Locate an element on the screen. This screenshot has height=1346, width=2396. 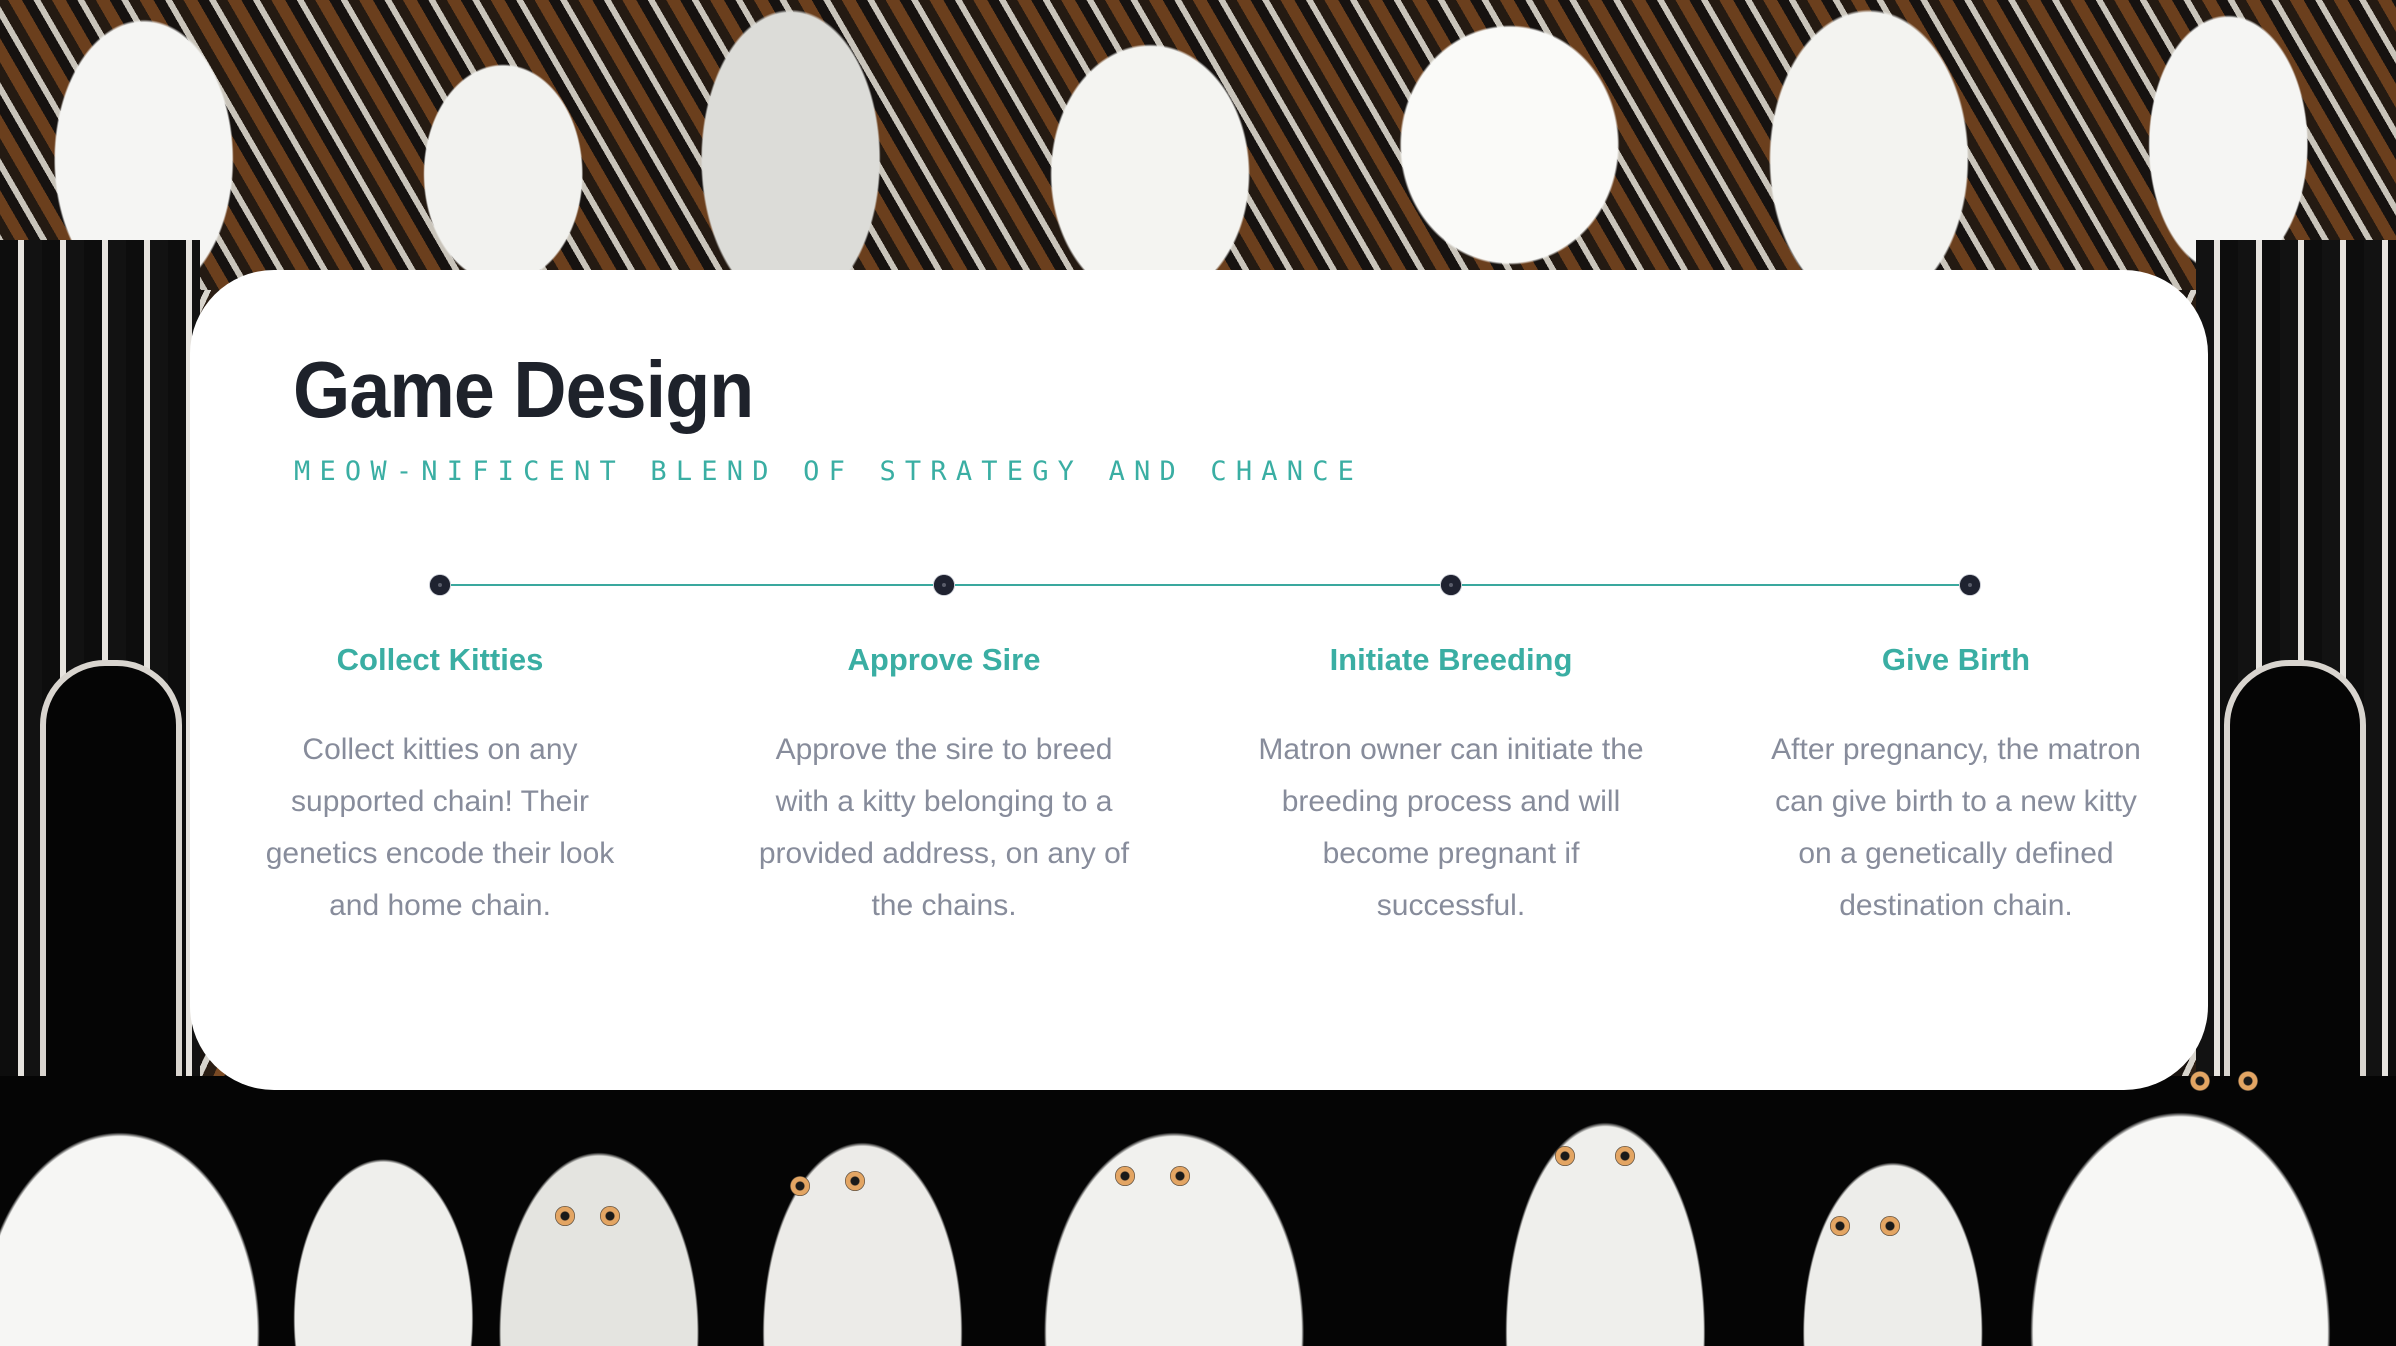
step-title: Give Birth is located at coordinates (1956, 659).